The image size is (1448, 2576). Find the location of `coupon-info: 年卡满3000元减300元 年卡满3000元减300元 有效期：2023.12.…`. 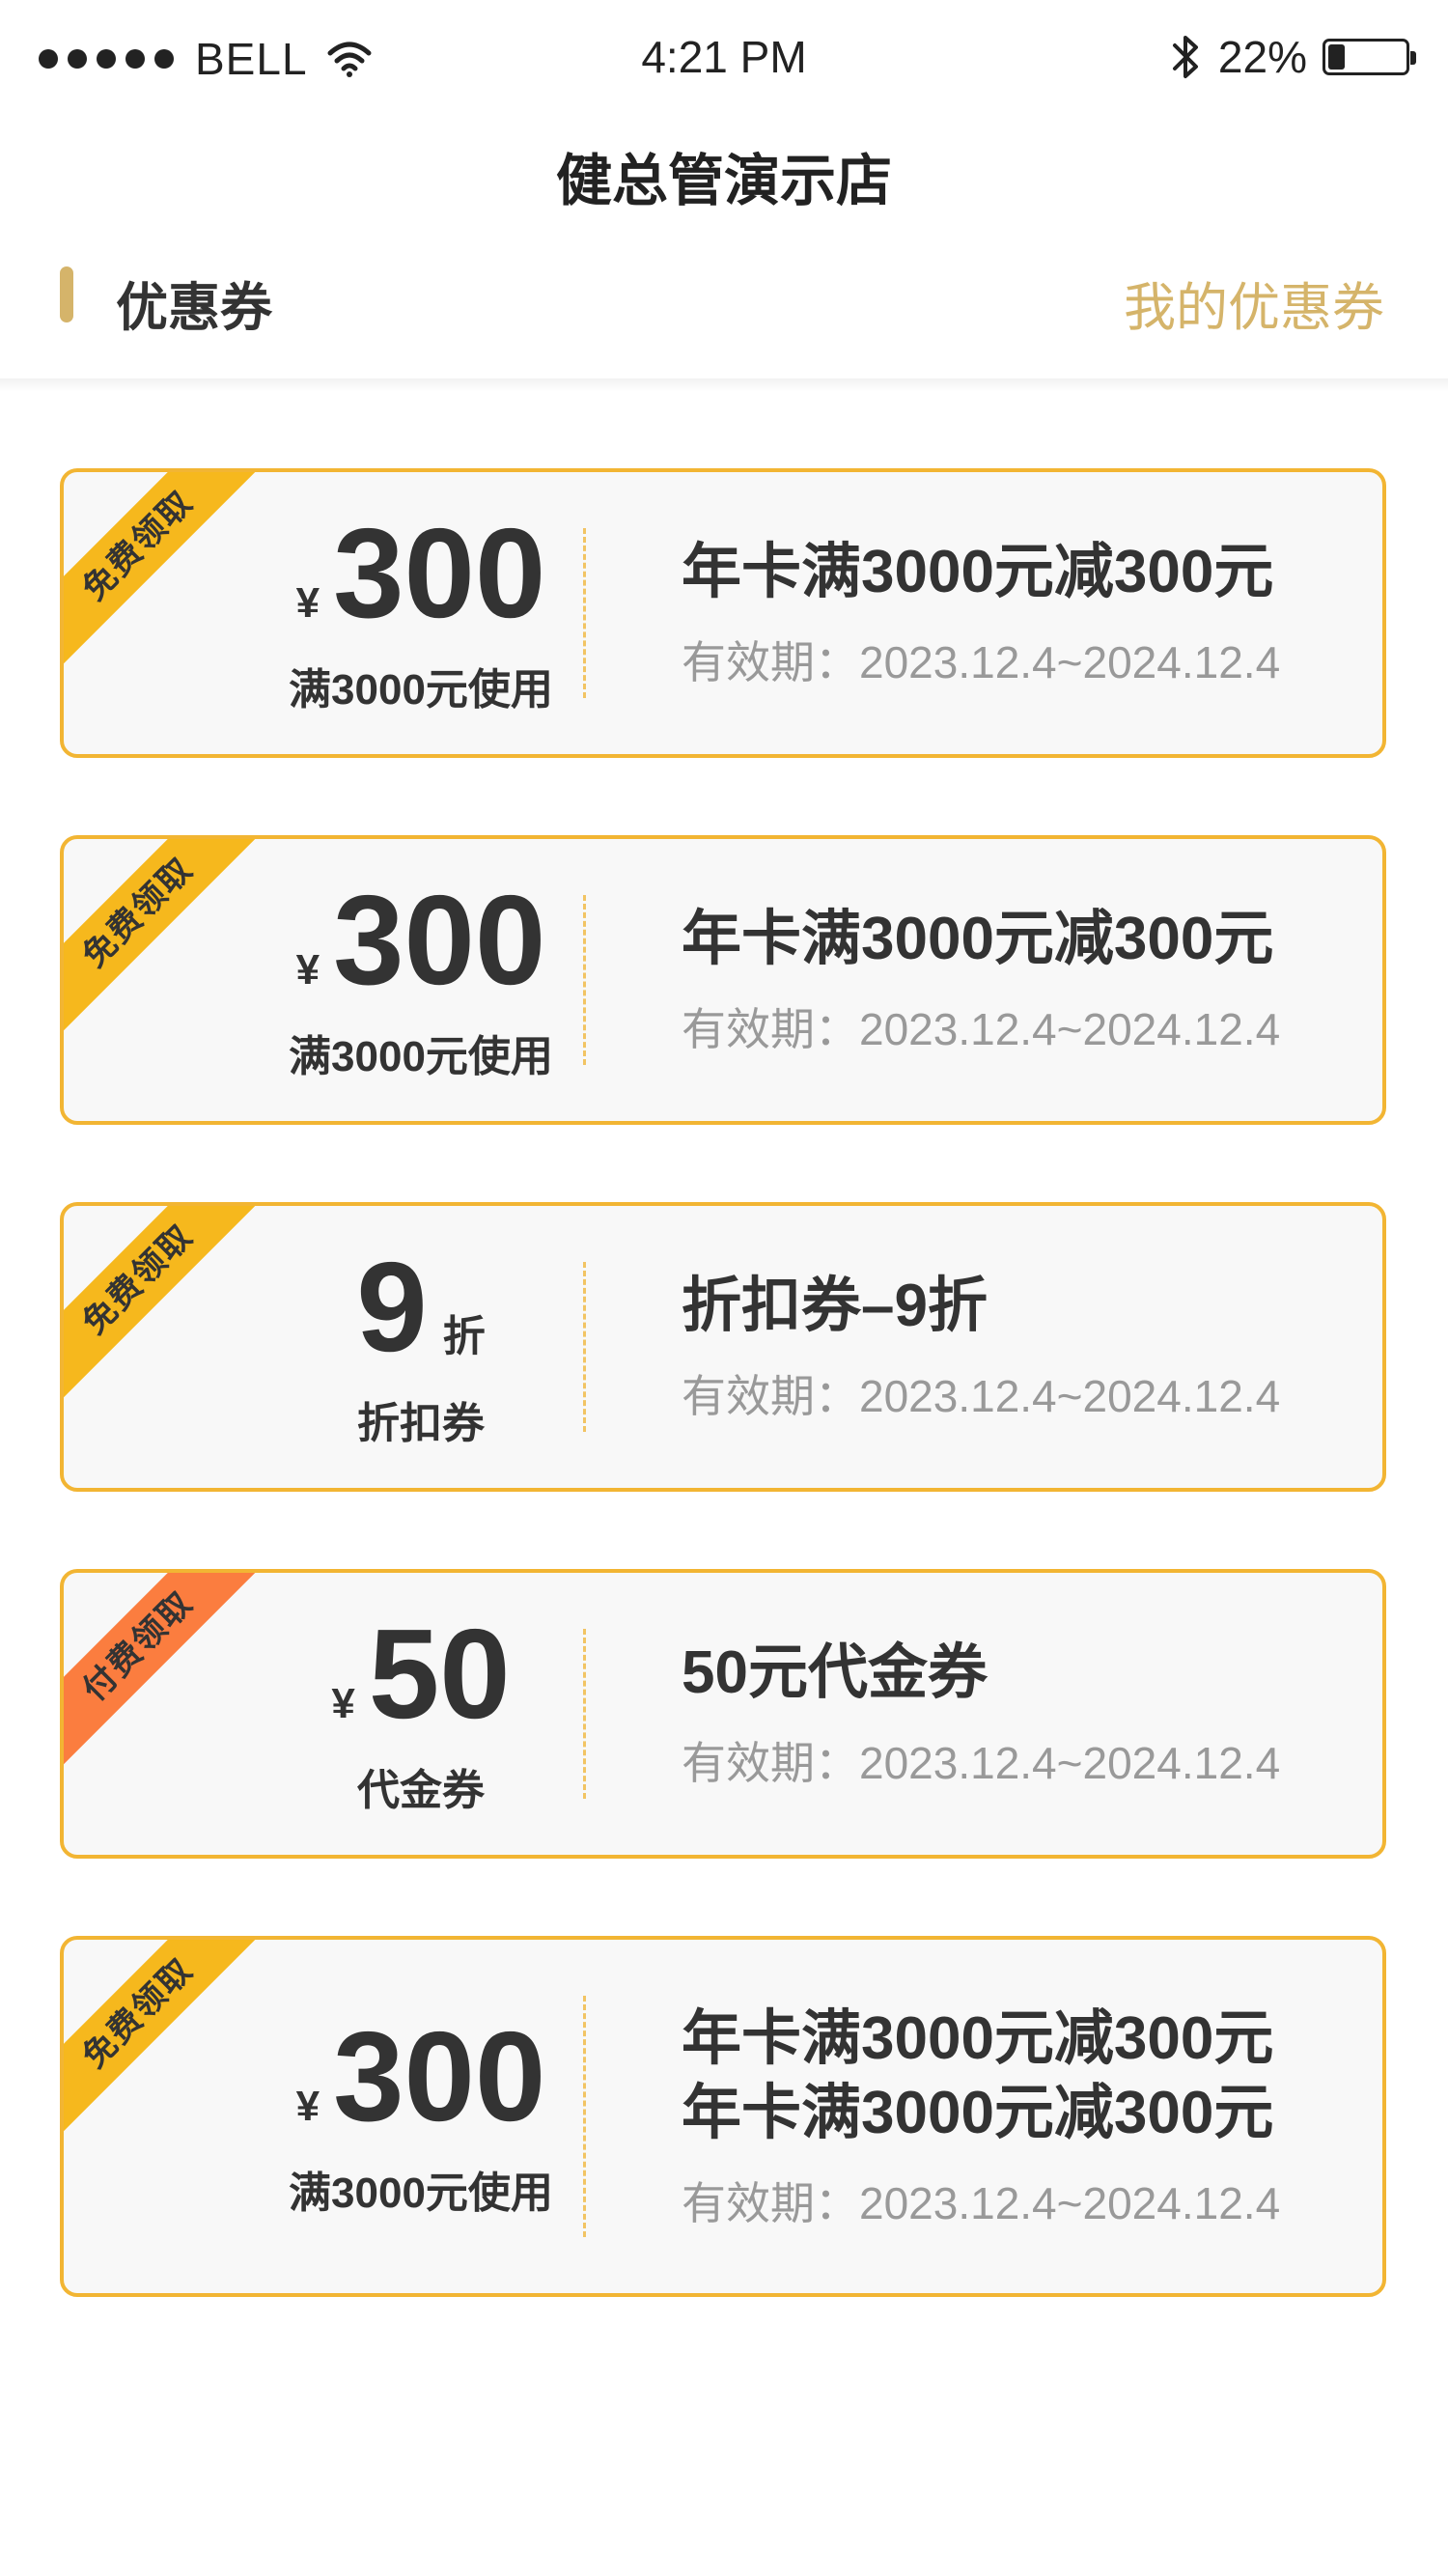

coupon-info: 年卡满3000元减300元 年卡满3000元减300元 有效期：2023.12.… is located at coordinates (1018, 2116).